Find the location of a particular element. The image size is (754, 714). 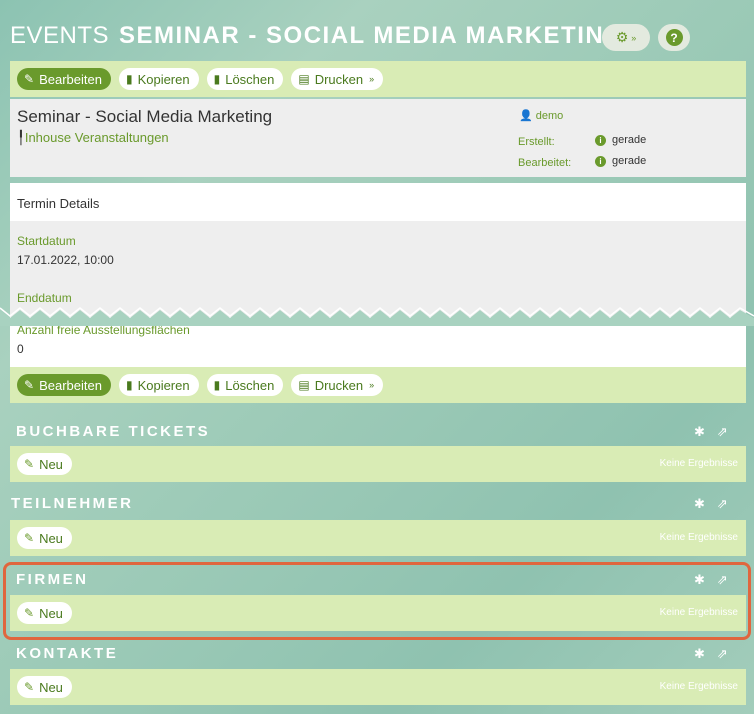

section-actions-contacts: ✱ ⇗ is located at coordinates (711, 654).